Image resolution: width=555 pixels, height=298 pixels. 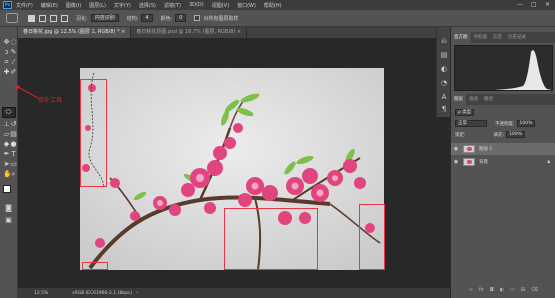 I want to click on tab-history: 历史记录, so click(x=517, y=37).